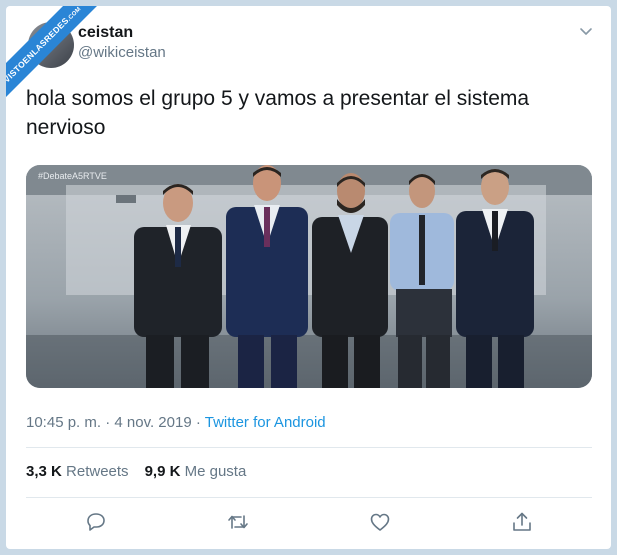 The width and height of the screenshot is (617, 555). I want to click on tweet-source-link: Twitter for Android, so click(265, 422).